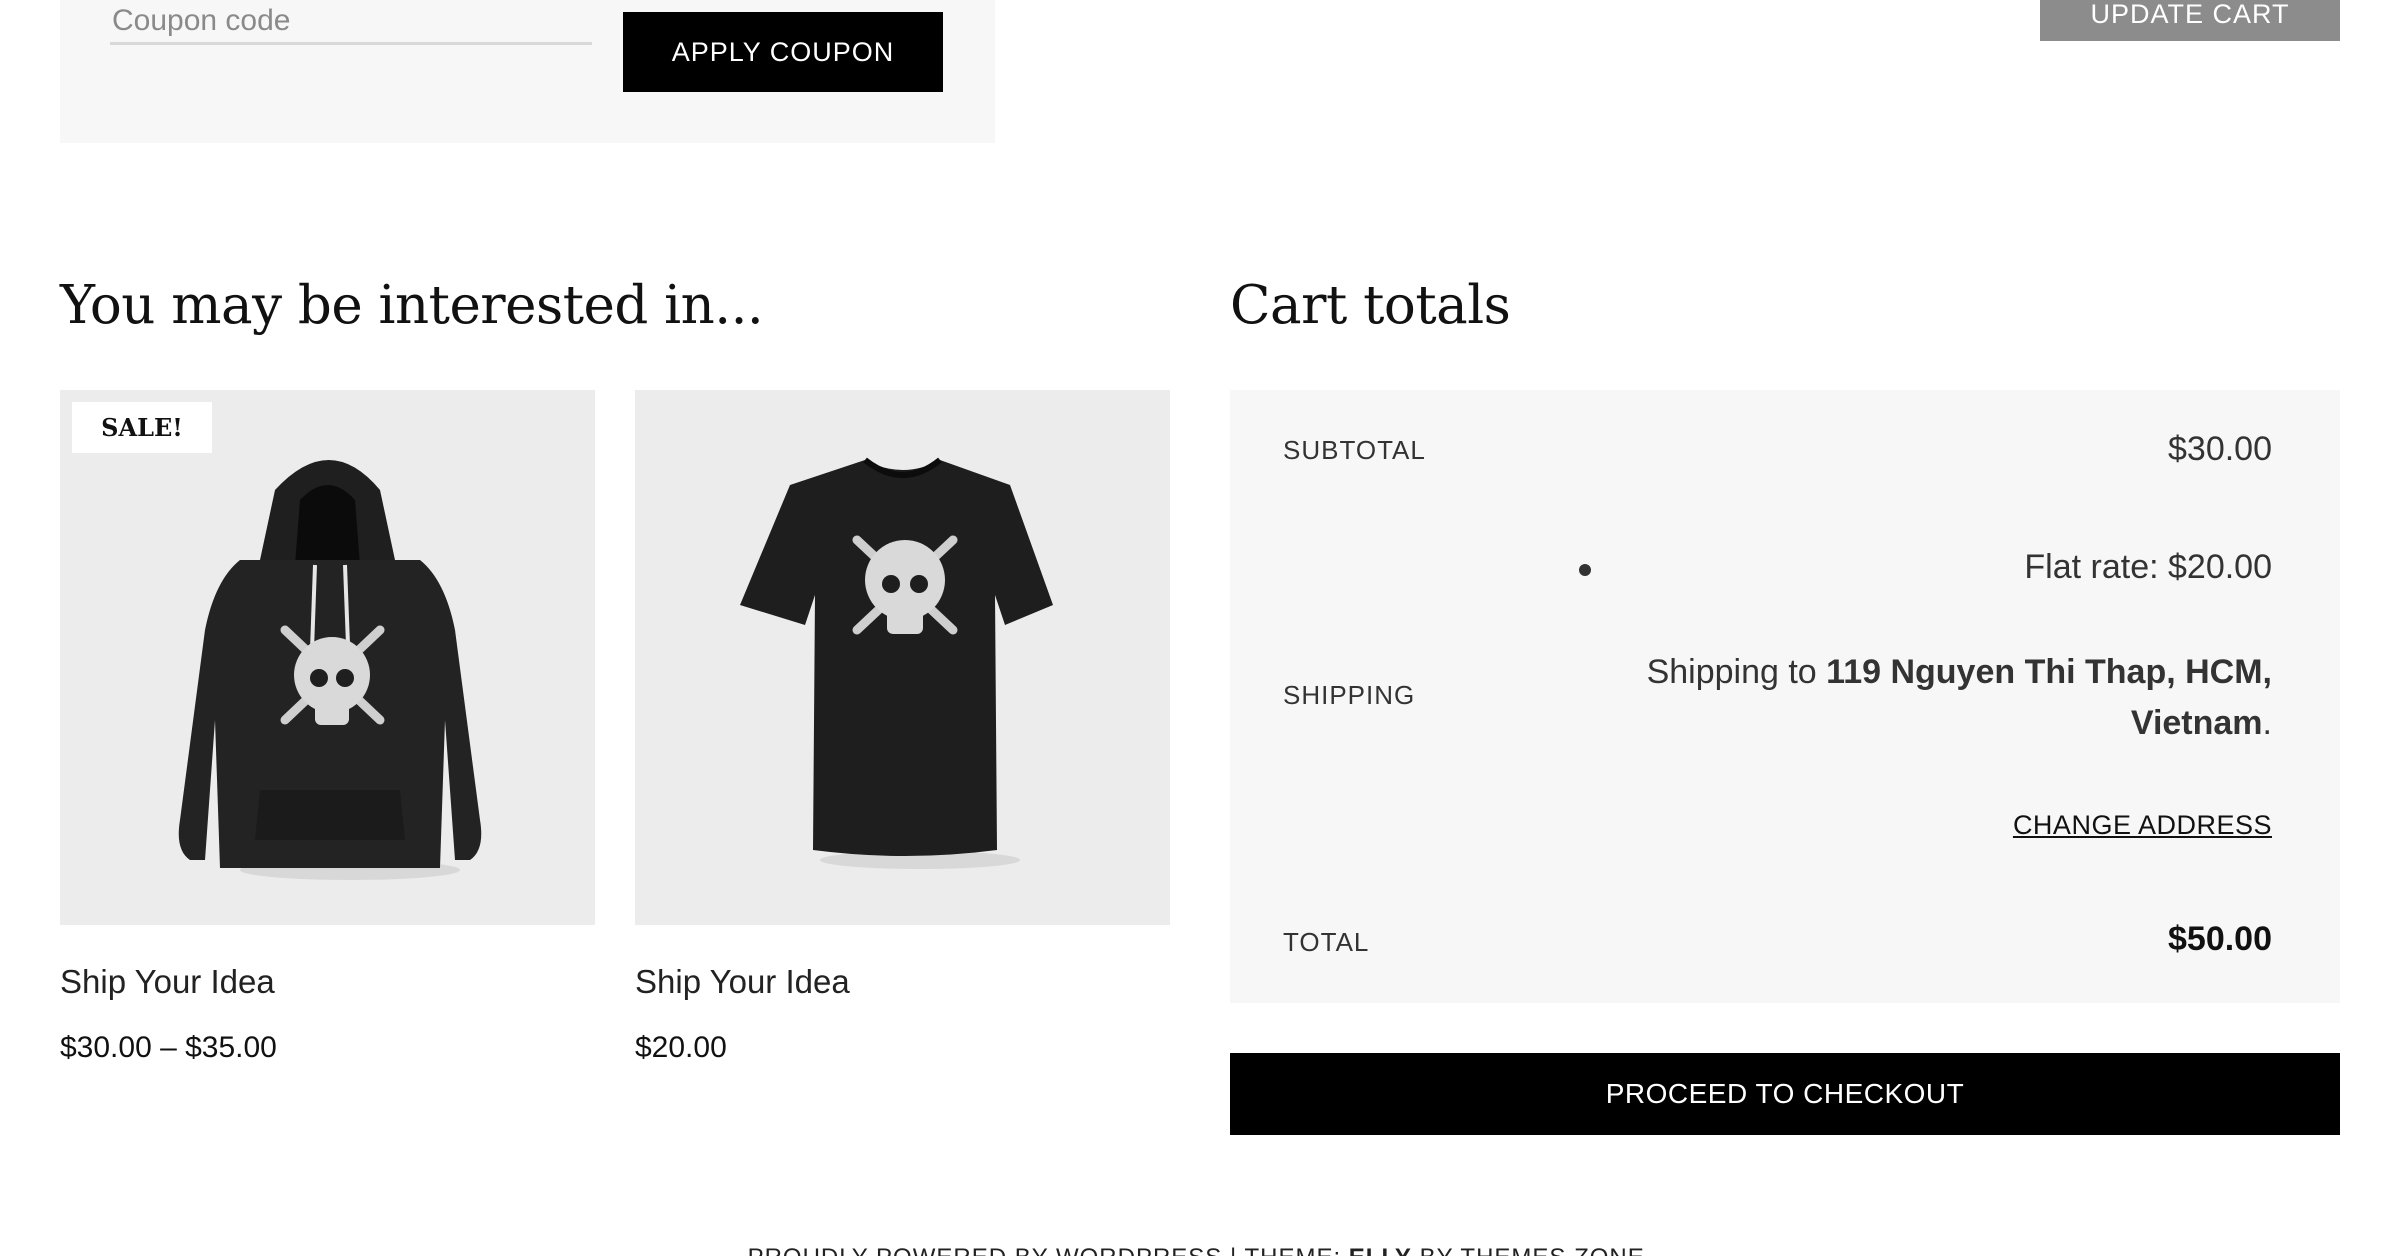 The width and height of the screenshot is (2400, 1256). What do you see at coordinates (1326, 942) in the screenshot?
I see `total-label: TOTAL` at bounding box center [1326, 942].